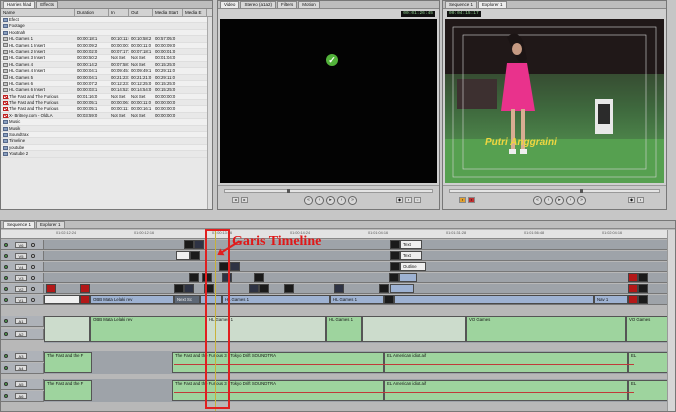 This screenshot has width=676, height=412. What do you see at coordinates (47, 4) in the screenshot?
I see `tab-effects: Effects` at bounding box center [47, 4].